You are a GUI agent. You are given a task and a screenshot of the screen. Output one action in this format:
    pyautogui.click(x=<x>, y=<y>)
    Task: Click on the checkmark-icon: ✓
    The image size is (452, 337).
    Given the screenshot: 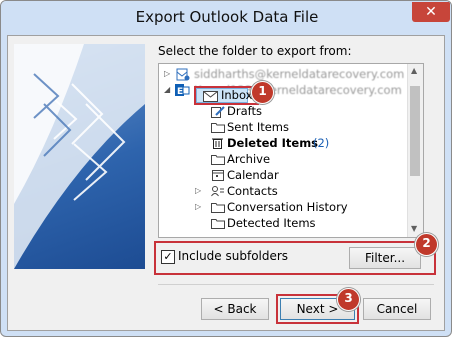 What is the action you would take?
    pyautogui.click(x=168, y=256)
    